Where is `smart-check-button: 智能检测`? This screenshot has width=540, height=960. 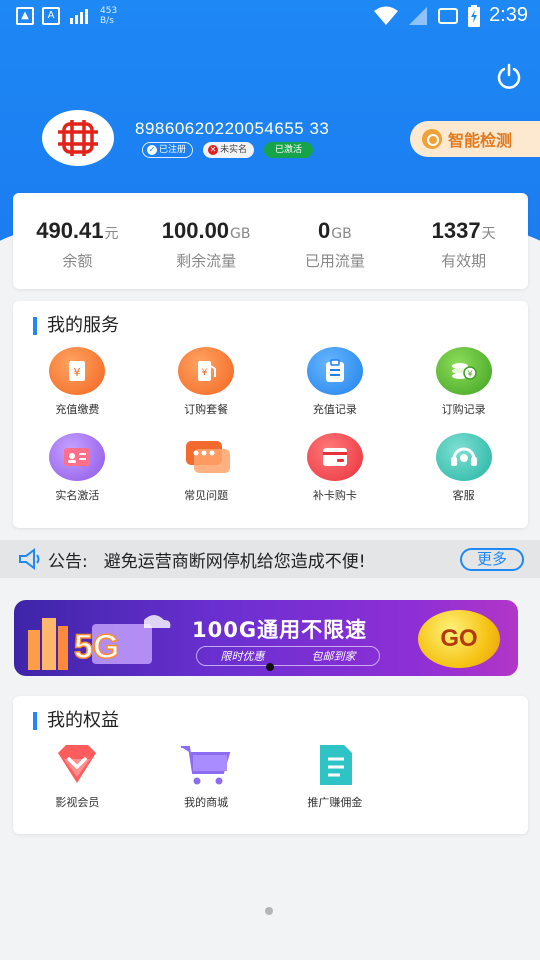
smart-check-button: 智能检测 is located at coordinates (475, 139).